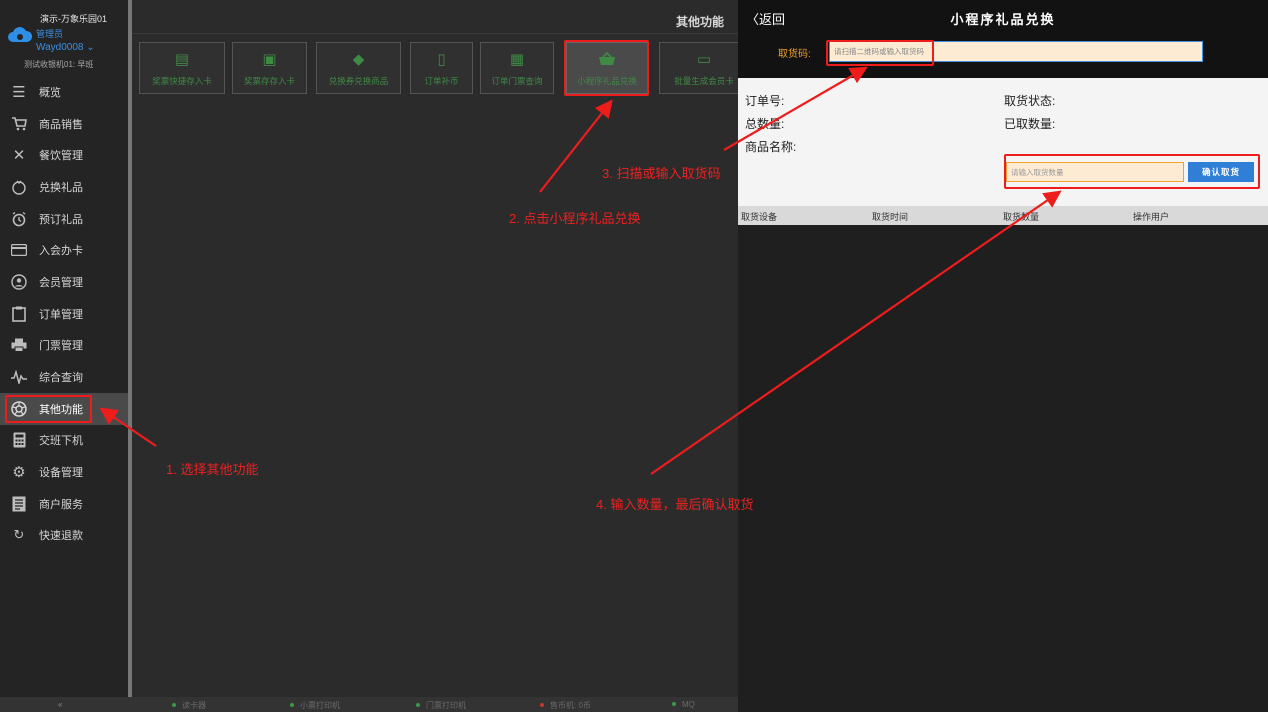 This screenshot has width=1268, height=712. What do you see at coordinates (74, 19) in the screenshot?
I see `store-name: 演示-万象乐园01` at bounding box center [74, 19].